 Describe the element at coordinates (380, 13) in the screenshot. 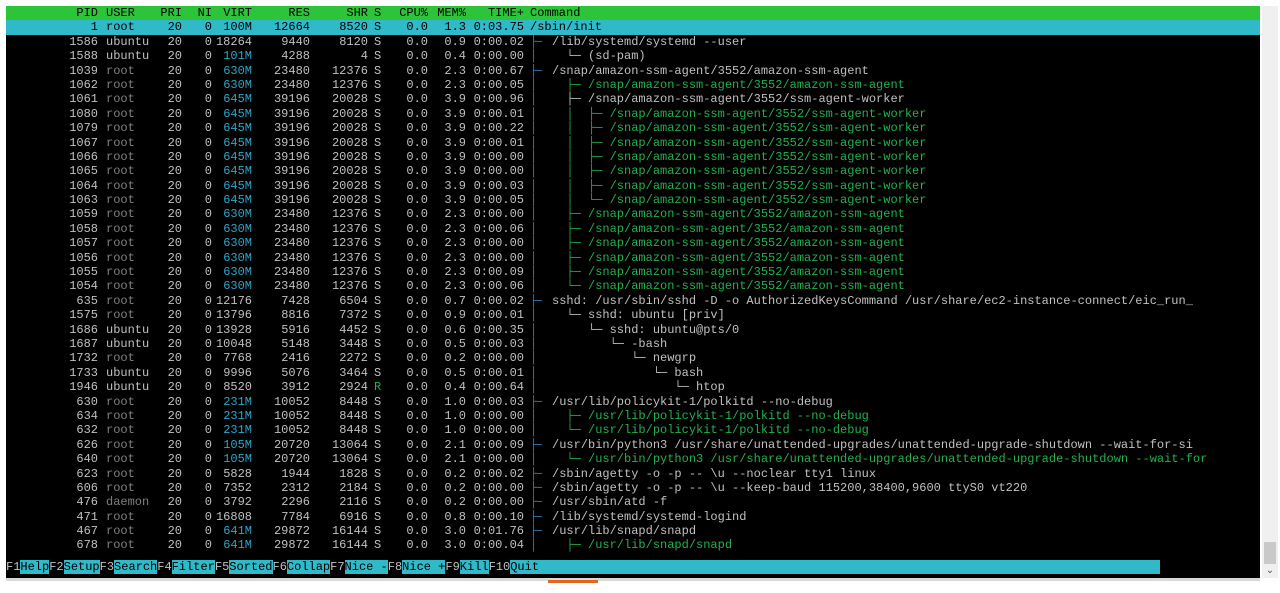

I see `header-state: S` at that location.